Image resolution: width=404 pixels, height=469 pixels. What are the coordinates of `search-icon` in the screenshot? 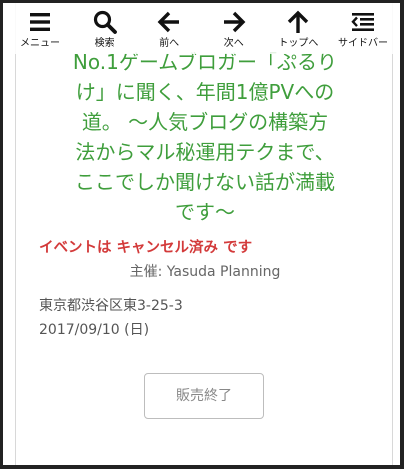 It's located at (105, 22).